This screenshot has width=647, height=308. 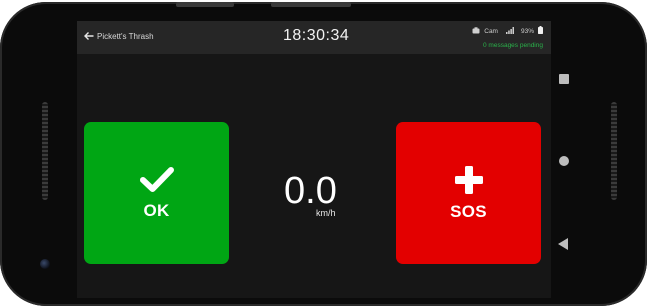 What do you see at coordinates (310, 191) in the screenshot?
I see `speed-value: 0.0` at bounding box center [310, 191].